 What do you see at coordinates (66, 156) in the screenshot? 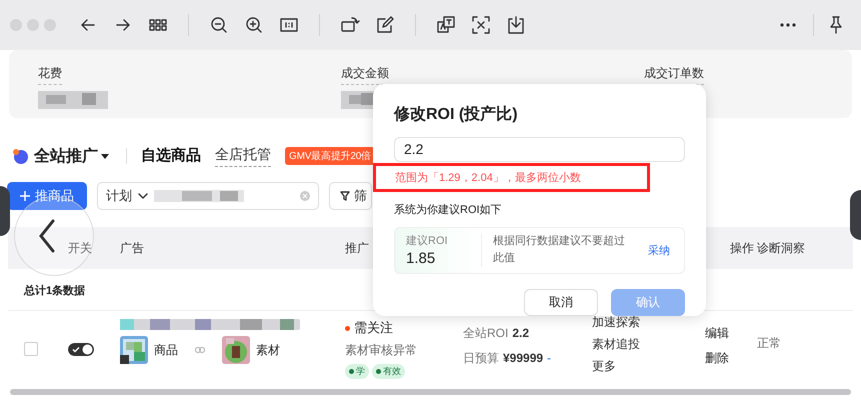
I see `page-title: 全站推广` at bounding box center [66, 156].